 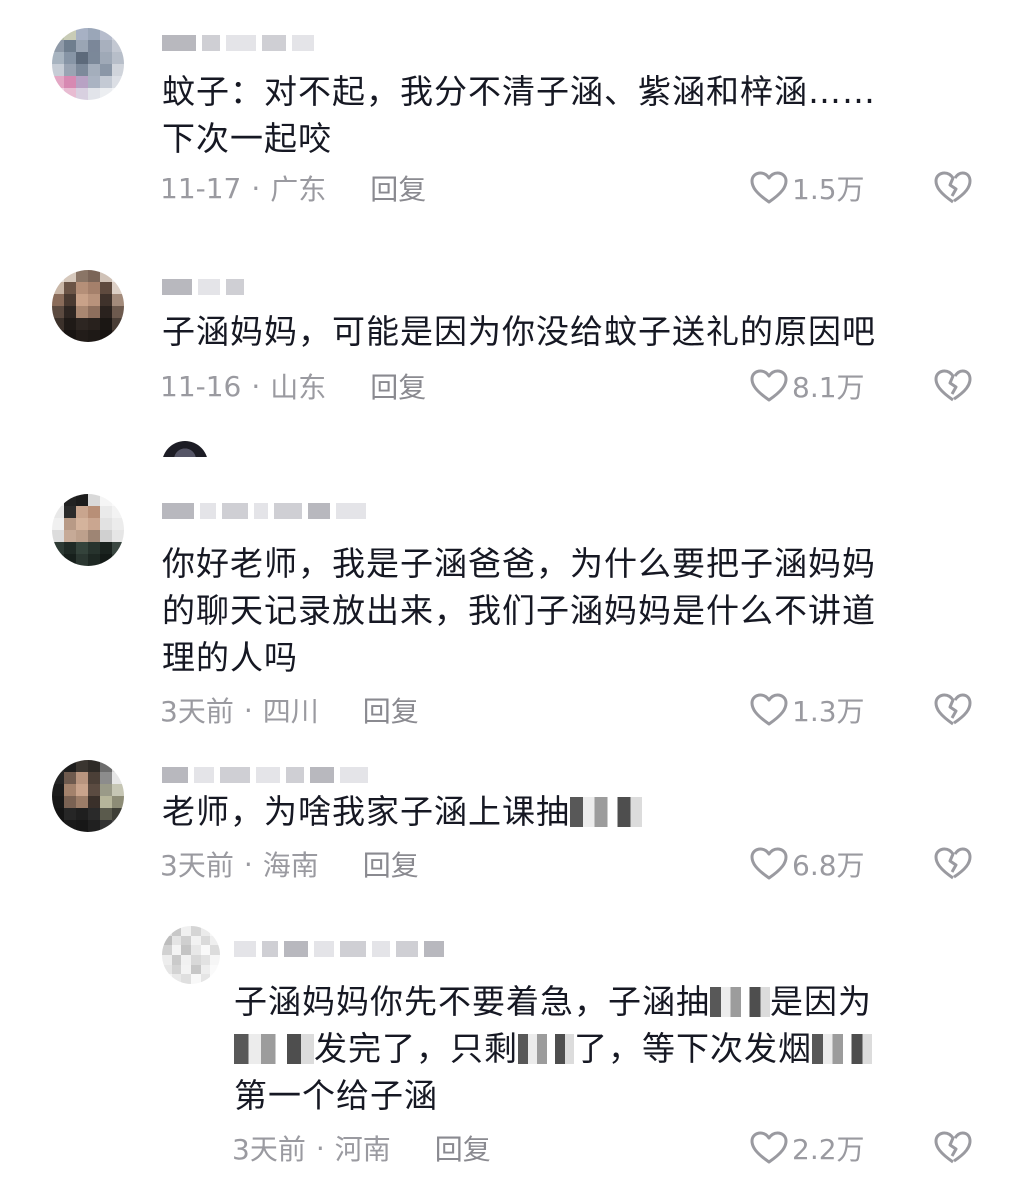 I want to click on like-count: 6.8万, so click(x=828, y=865).